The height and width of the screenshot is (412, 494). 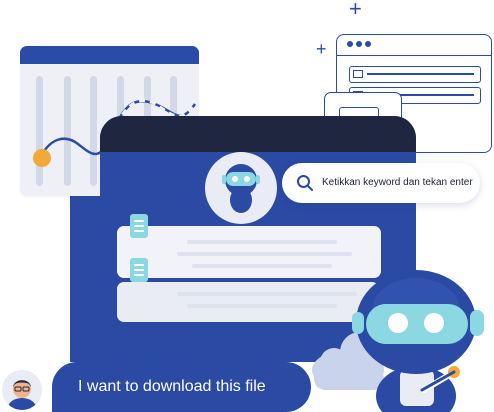 What do you see at coordinates (305, 183) in the screenshot?
I see `search-icon` at bounding box center [305, 183].